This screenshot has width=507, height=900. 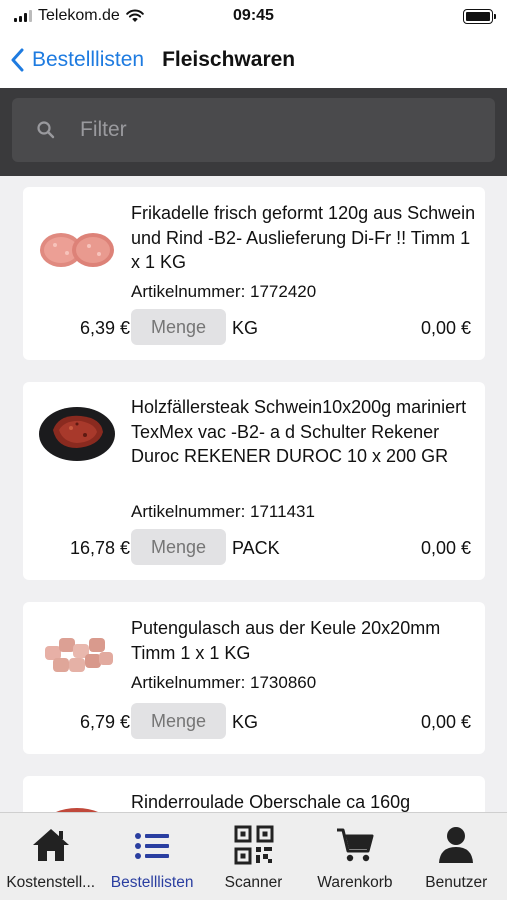 What do you see at coordinates (271, 802) in the screenshot?
I see `product-title: Rinderroulade Oberschale ca 160g` at bounding box center [271, 802].